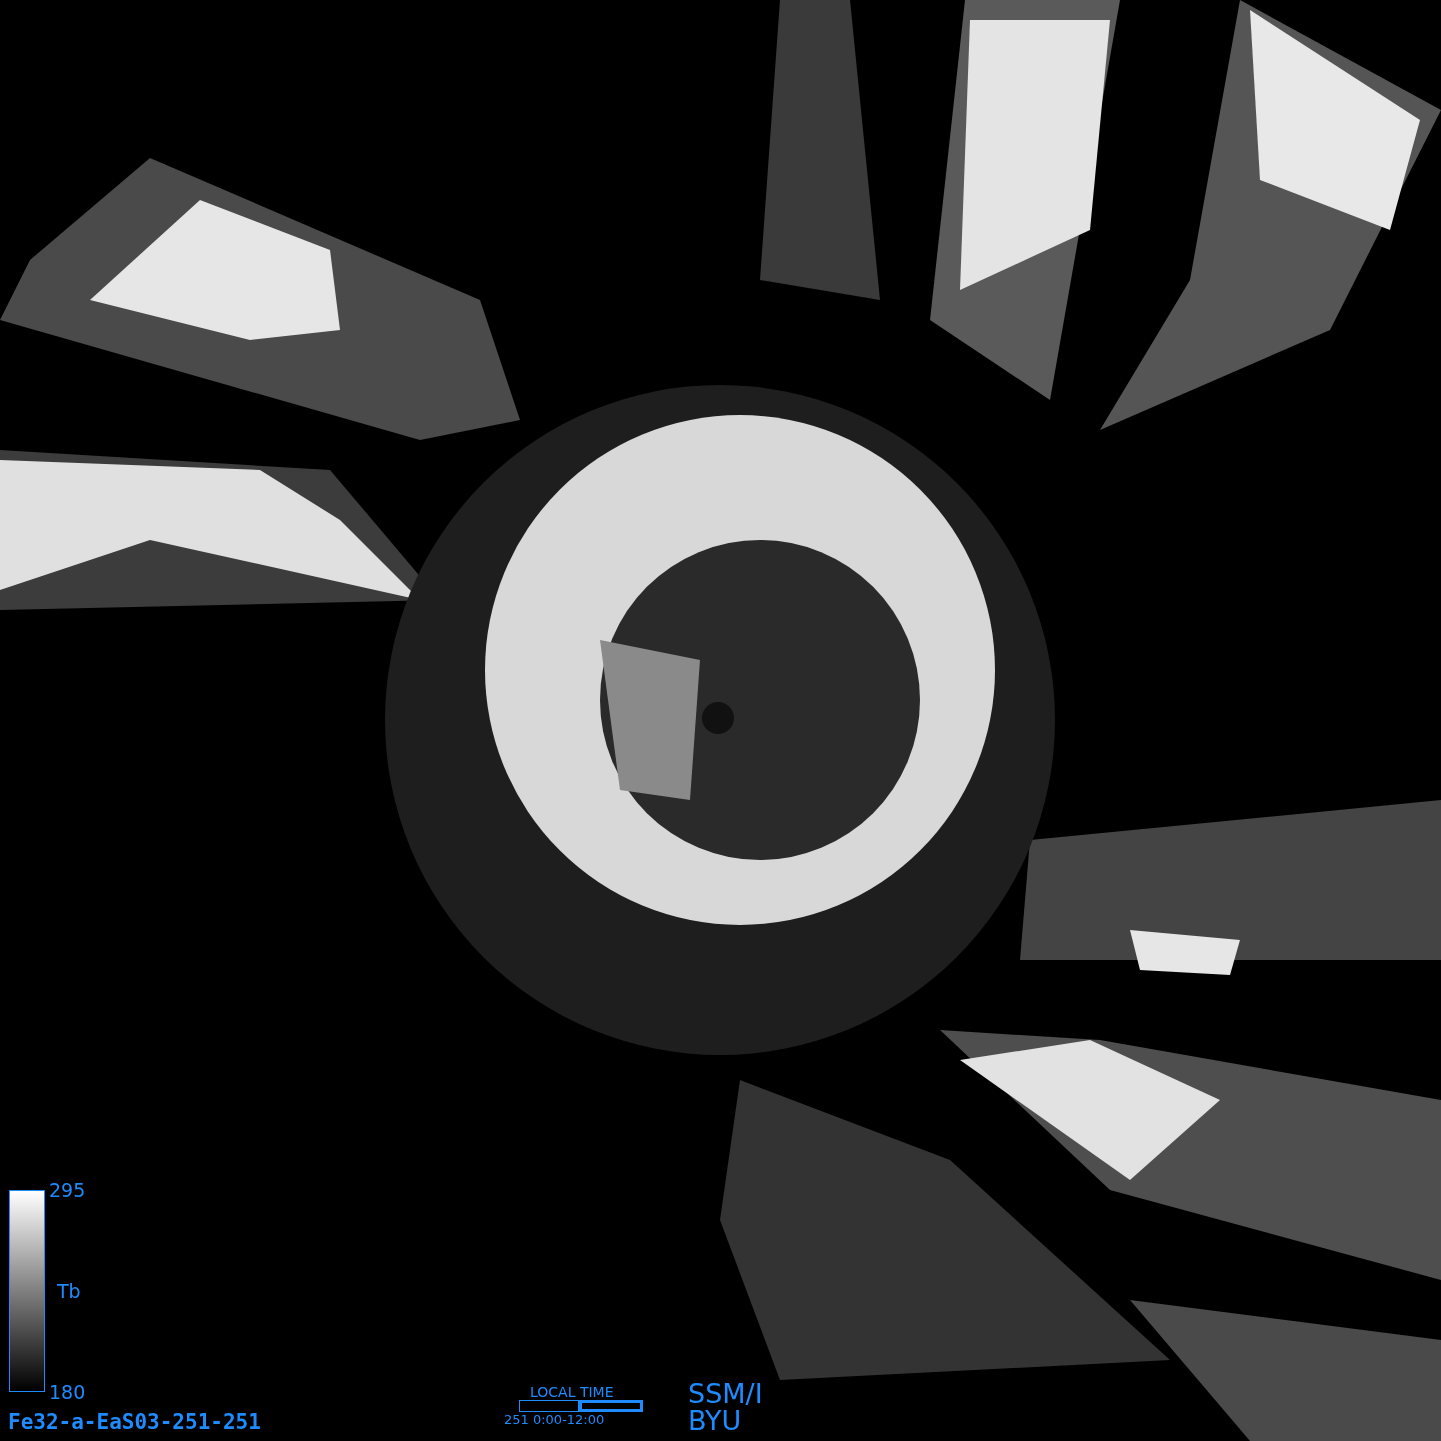  What do you see at coordinates (69, 1291) in the screenshot?
I see `colorbar-quantity-label: Tb` at bounding box center [69, 1291].